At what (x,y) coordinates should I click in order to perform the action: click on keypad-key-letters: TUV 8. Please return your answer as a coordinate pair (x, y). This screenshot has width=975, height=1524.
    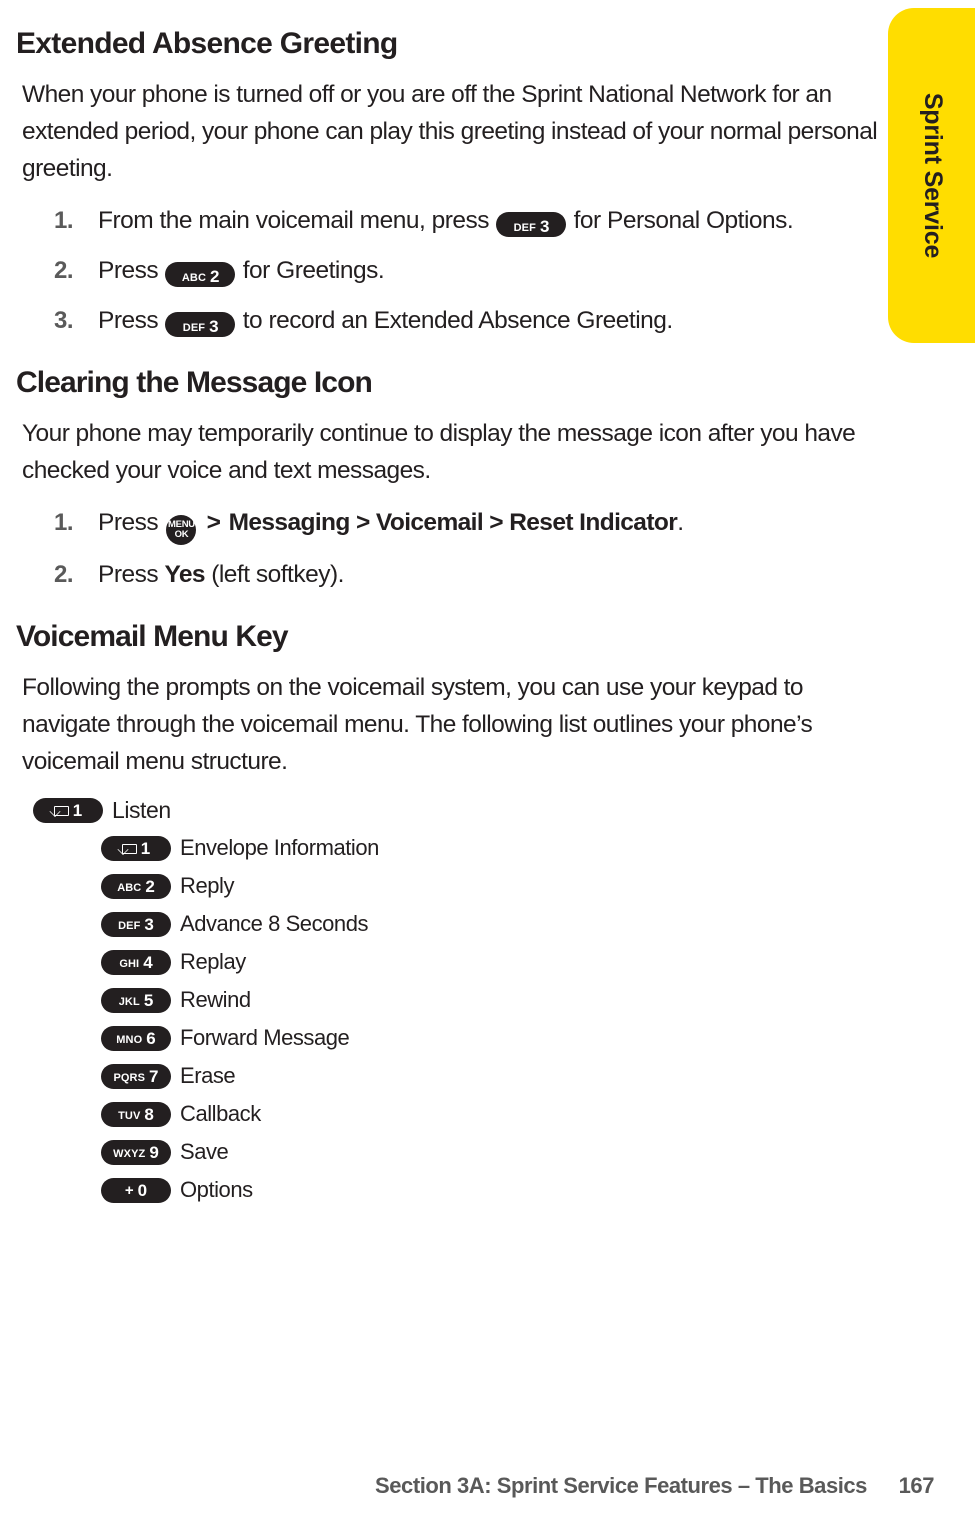
    Looking at the image, I should click on (136, 1114).